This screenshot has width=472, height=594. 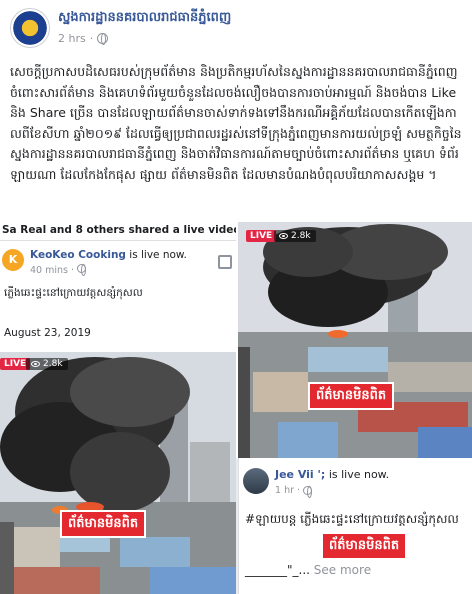 I want to click on keokeo-avatar: K, so click(x=13, y=260).